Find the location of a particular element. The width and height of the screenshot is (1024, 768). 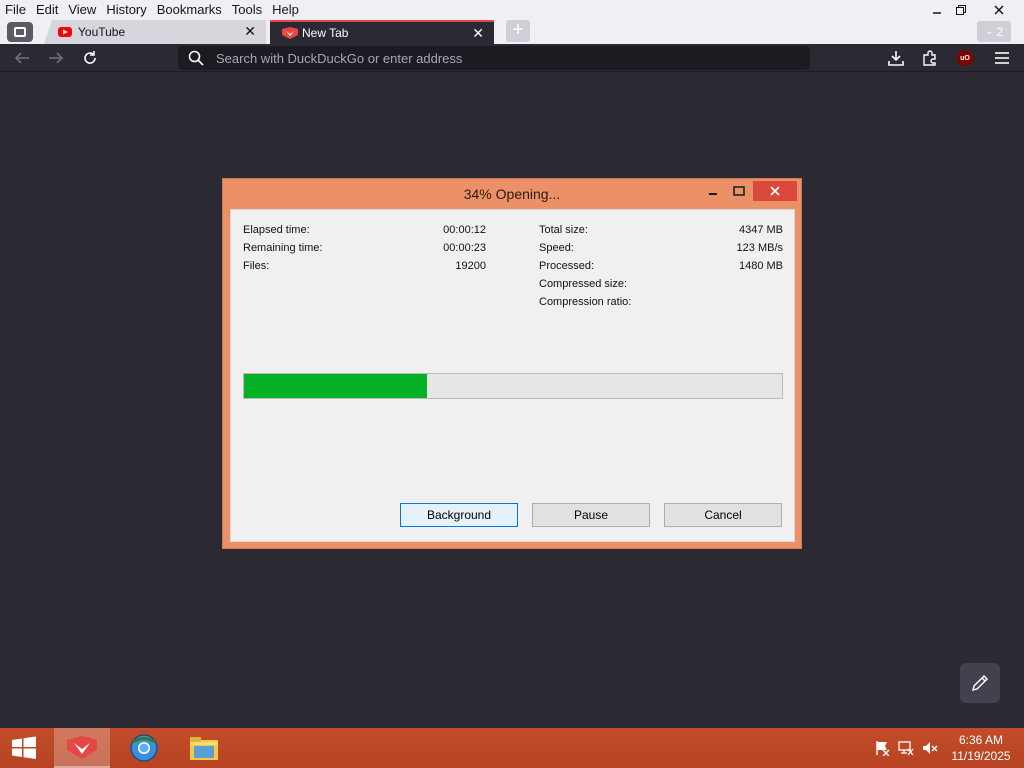

edit-button is located at coordinates (980, 683).